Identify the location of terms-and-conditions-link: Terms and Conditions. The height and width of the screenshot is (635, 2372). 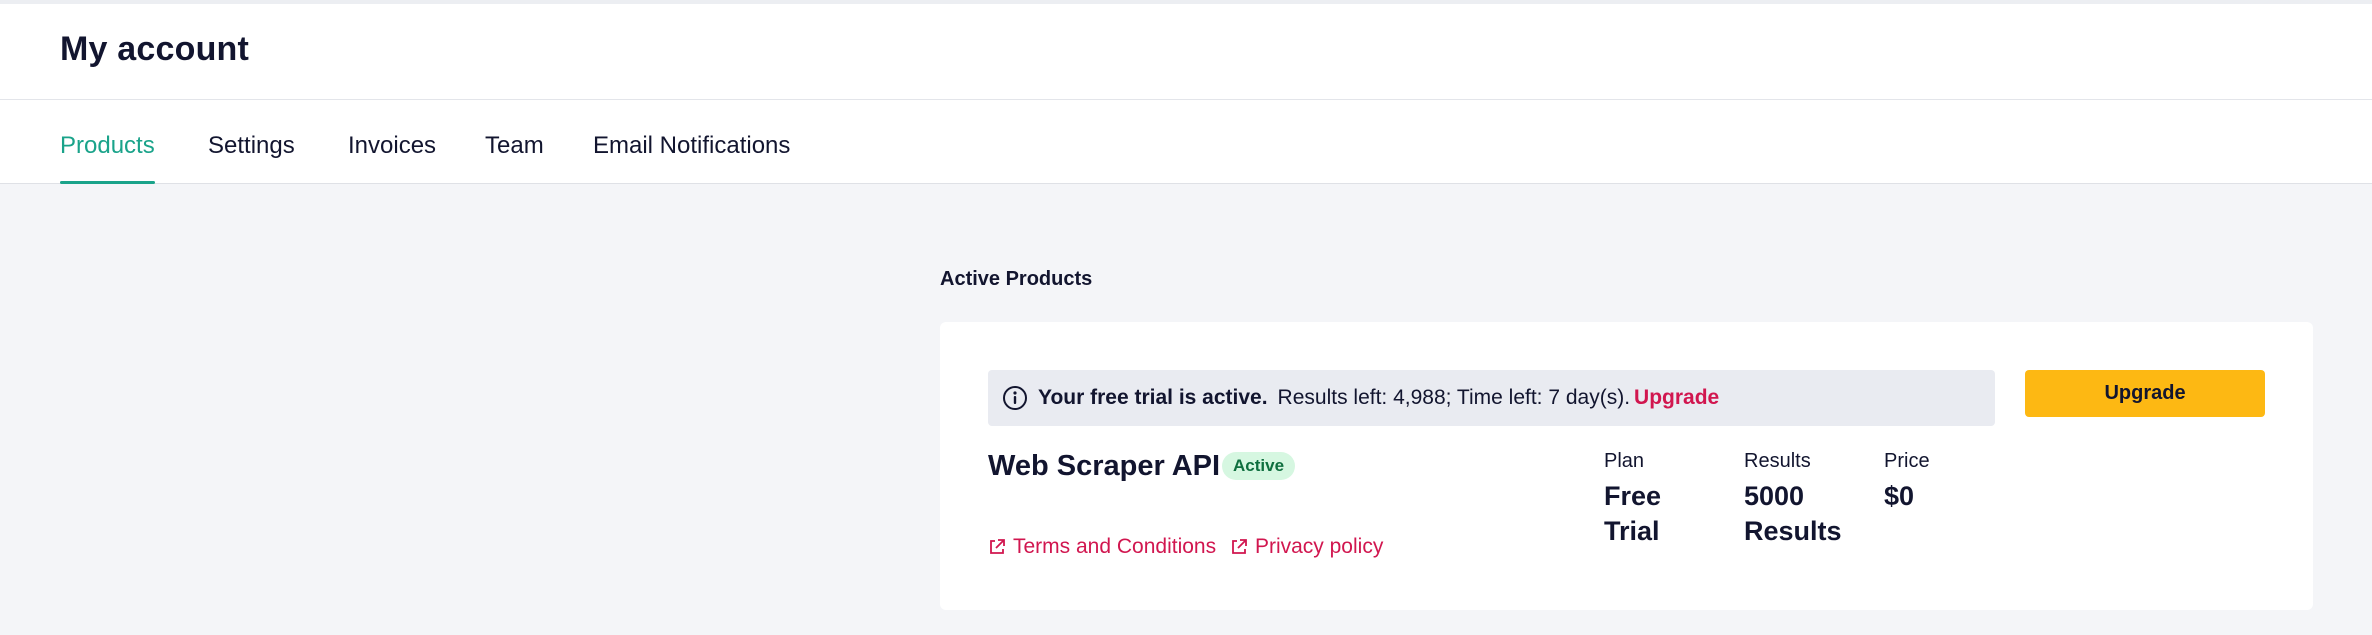
(1102, 547).